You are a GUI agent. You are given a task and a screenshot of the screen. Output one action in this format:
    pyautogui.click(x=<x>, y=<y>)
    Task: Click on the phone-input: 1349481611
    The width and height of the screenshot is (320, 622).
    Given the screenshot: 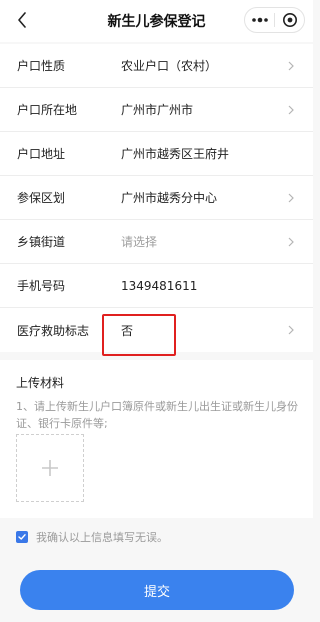 What is the action you would take?
    pyautogui.click(x=159, y=286)
    